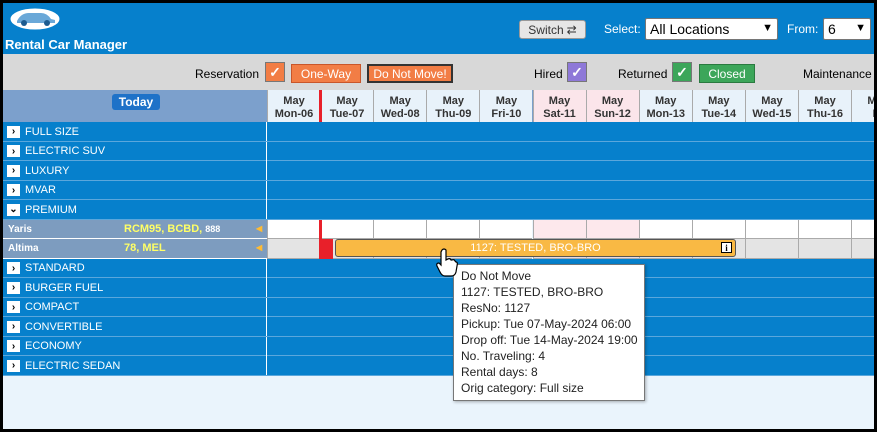 This screenshot has height=432, width=877. I want to click on from-select-value: 6, so click(832, 29).